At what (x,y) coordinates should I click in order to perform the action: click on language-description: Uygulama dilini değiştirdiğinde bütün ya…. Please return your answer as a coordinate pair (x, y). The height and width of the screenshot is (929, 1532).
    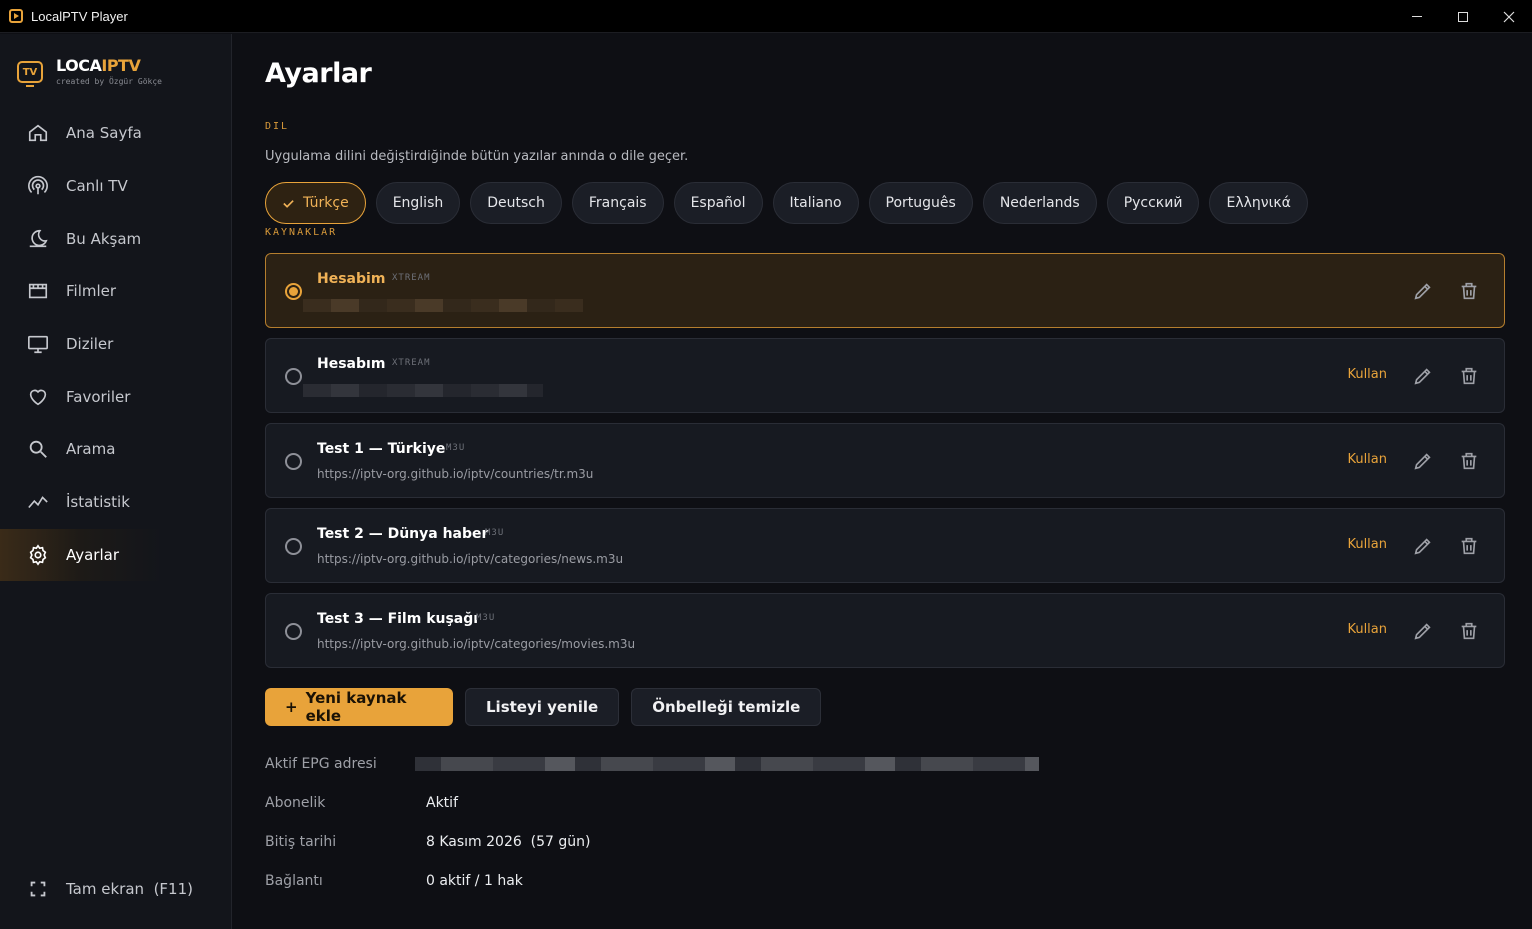
    Looking at the image, I should click on (477, 156).